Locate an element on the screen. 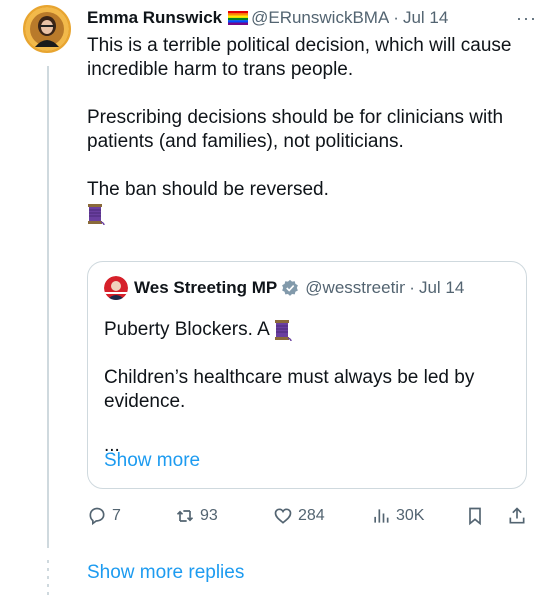  reply-count: 7 is located at coordinates (116, 515).